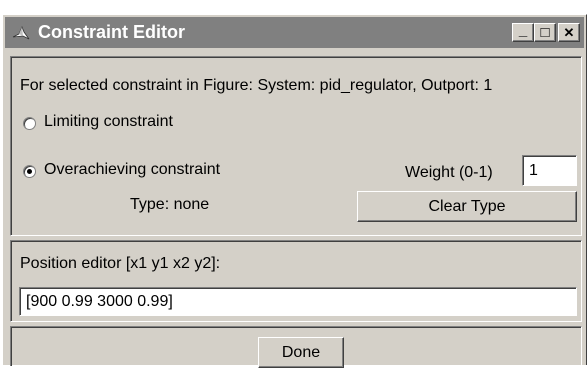 The height and width of the screenshot is (368, 588). Describe the element at coordinates (29, 171) in the screenshot. I see `radio-selected-icon` at that location.